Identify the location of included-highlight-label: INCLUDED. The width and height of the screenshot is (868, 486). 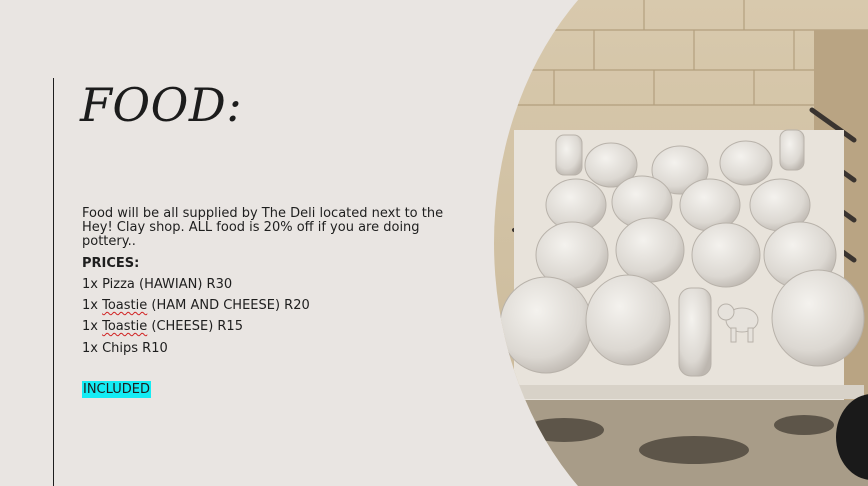
(116, 389).